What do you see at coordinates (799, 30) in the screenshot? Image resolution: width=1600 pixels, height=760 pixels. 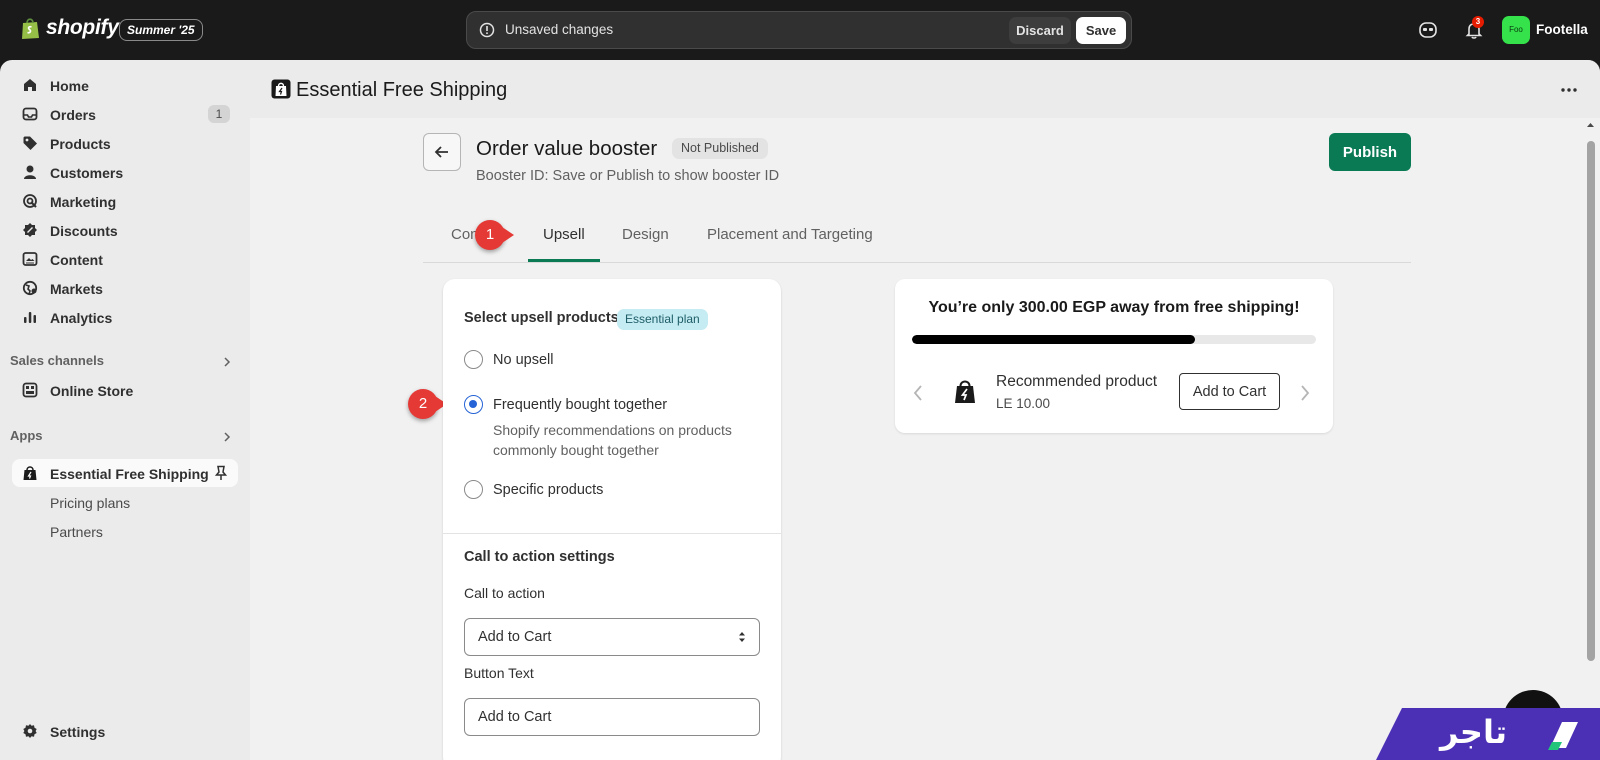 I see `unsaved-changes-bar: Unsaved changes Discard Save` at bounding box center [799, 30].